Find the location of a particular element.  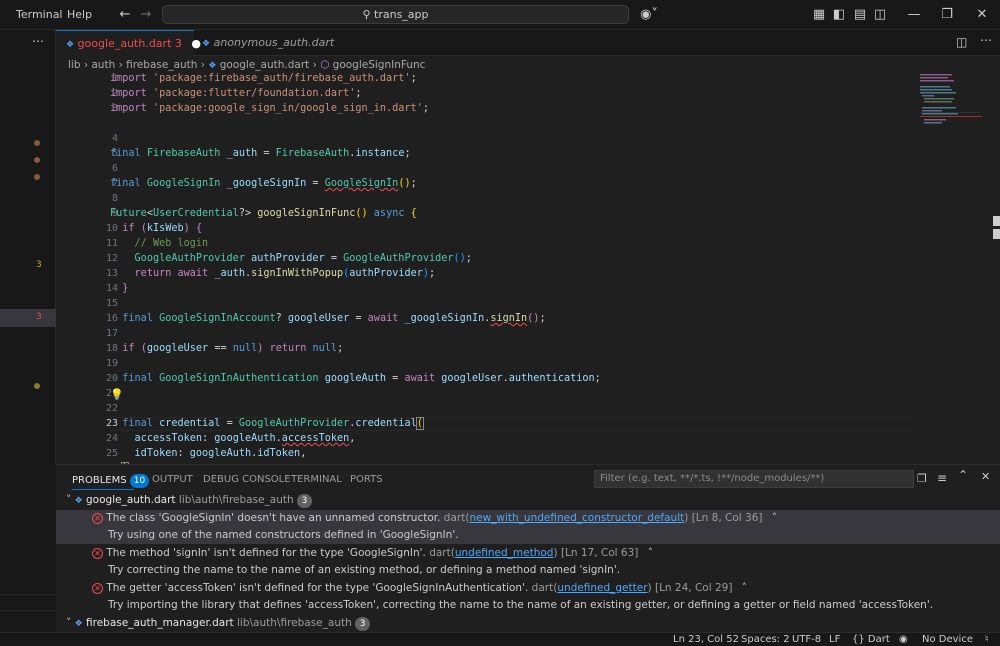

view-as-list-icon: ≡ is located at coordinates (942, 478).